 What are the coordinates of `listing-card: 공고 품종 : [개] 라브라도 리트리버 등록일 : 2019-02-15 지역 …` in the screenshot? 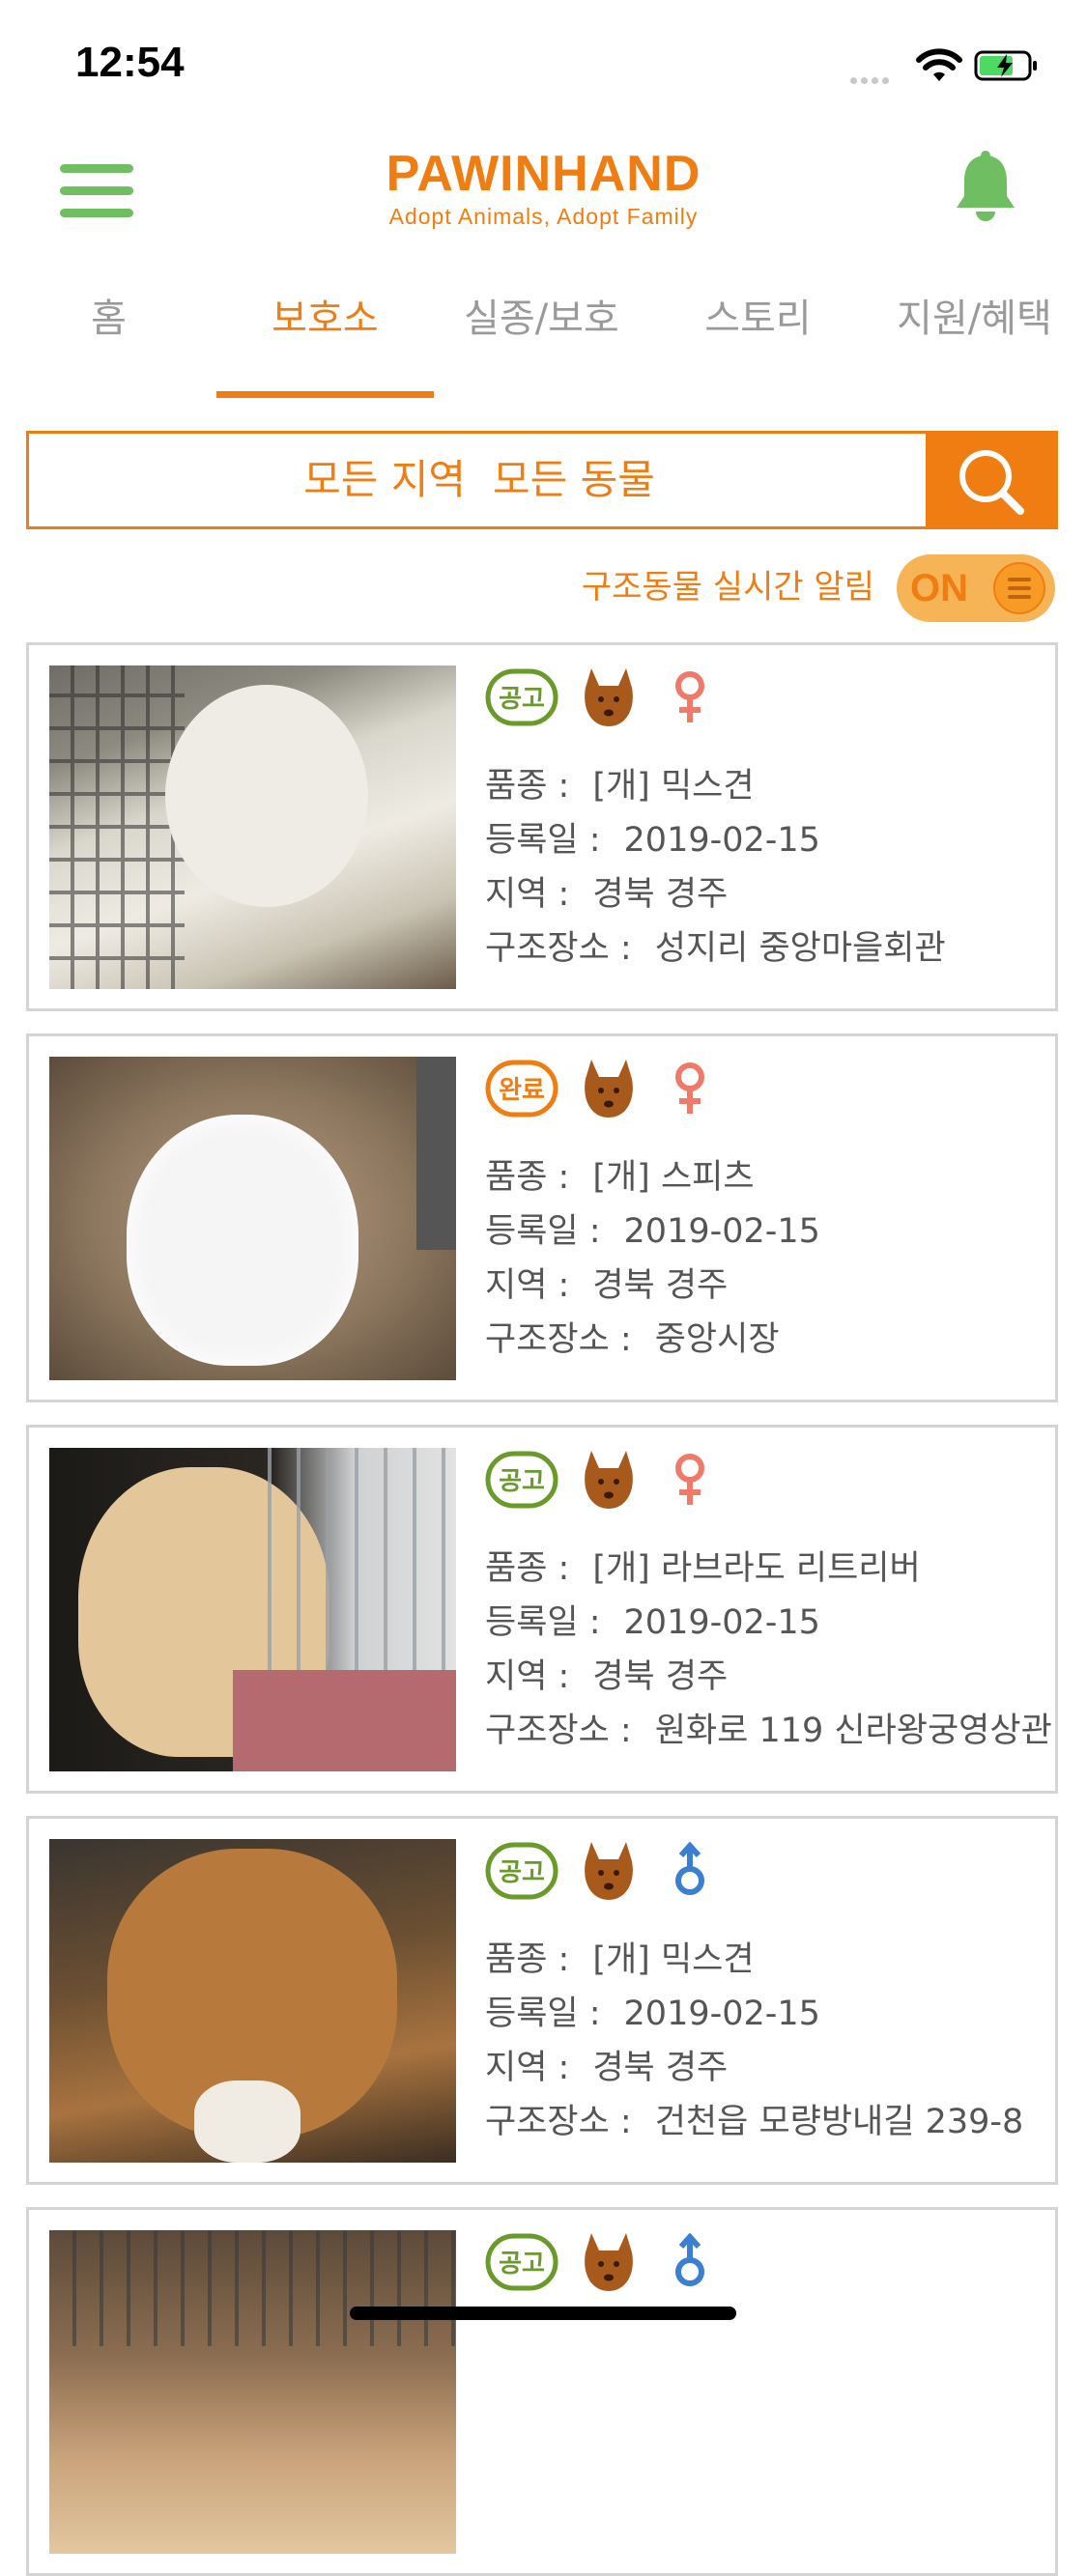 It's located at (542, 1609).